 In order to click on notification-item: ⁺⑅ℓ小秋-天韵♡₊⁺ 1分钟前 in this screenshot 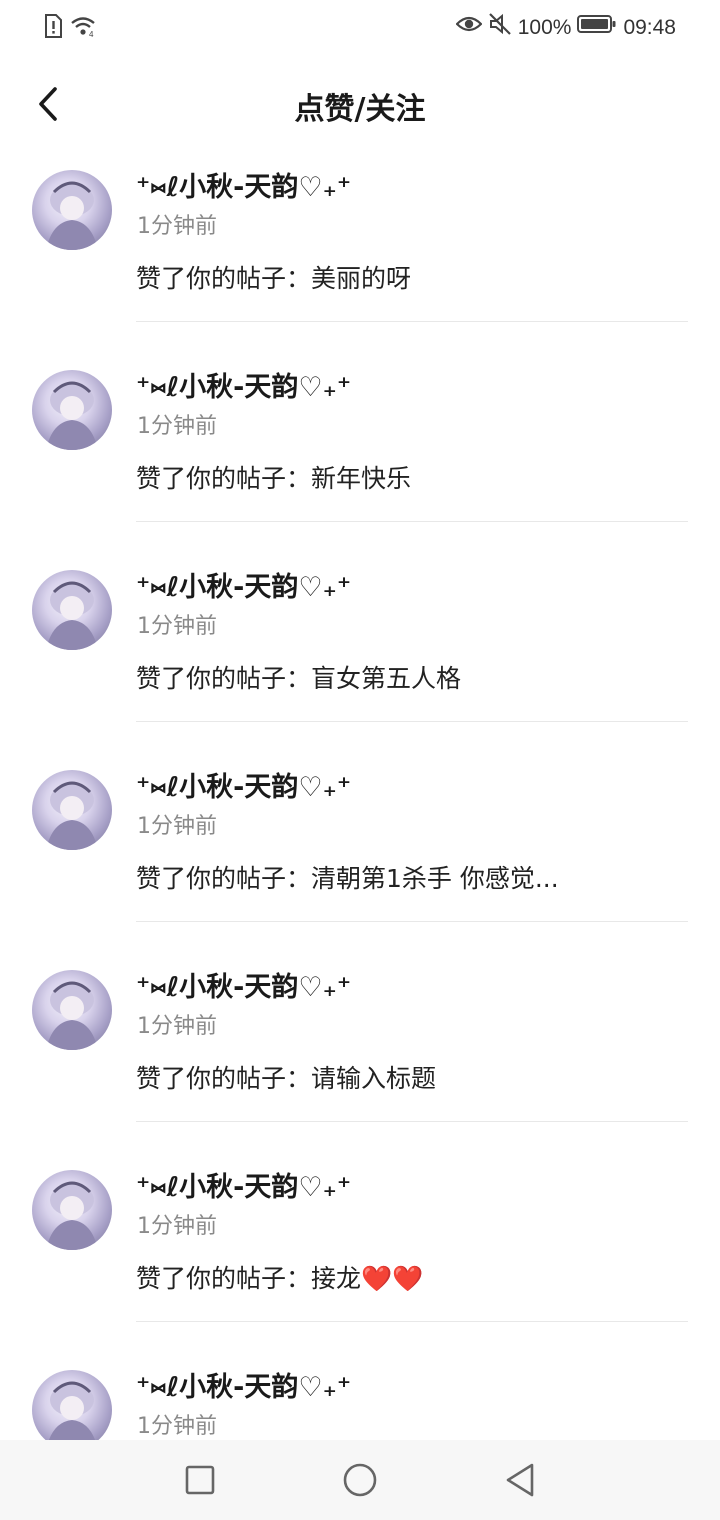, I will do `click(360, 1400)`.